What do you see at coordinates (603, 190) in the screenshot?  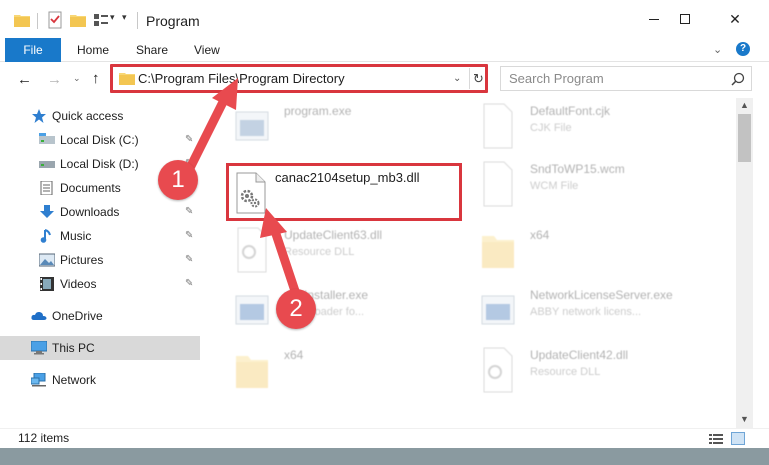 I see `file-item: SndToWP15.wcm WCM File` at bounding box center [603, 190].